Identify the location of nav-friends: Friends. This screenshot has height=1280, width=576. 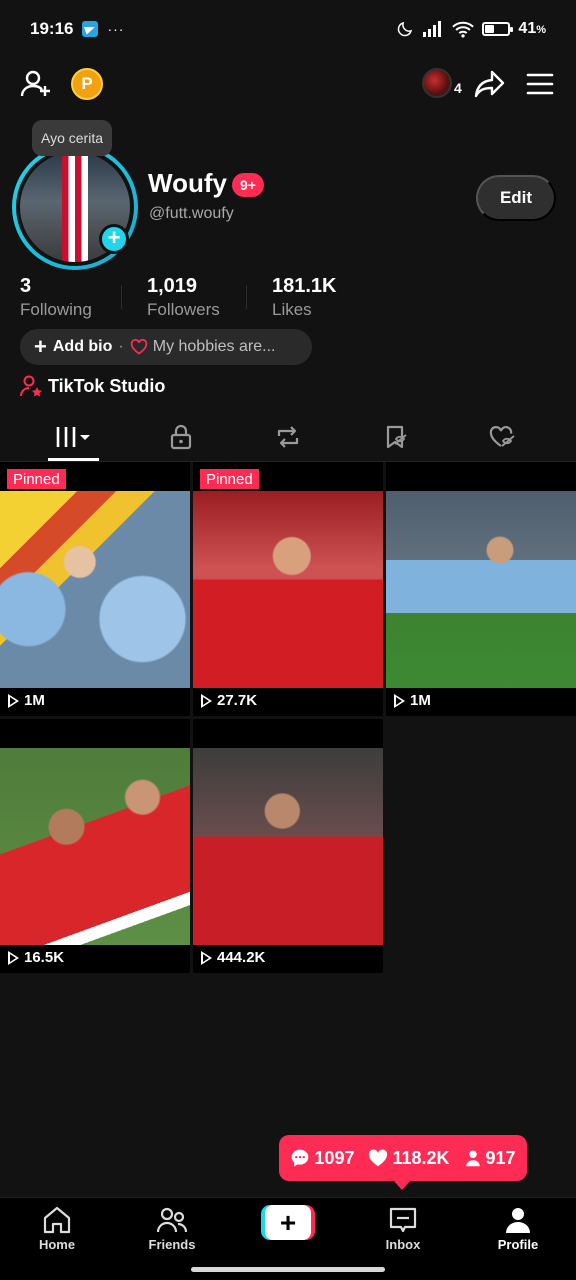
(172, 1229).